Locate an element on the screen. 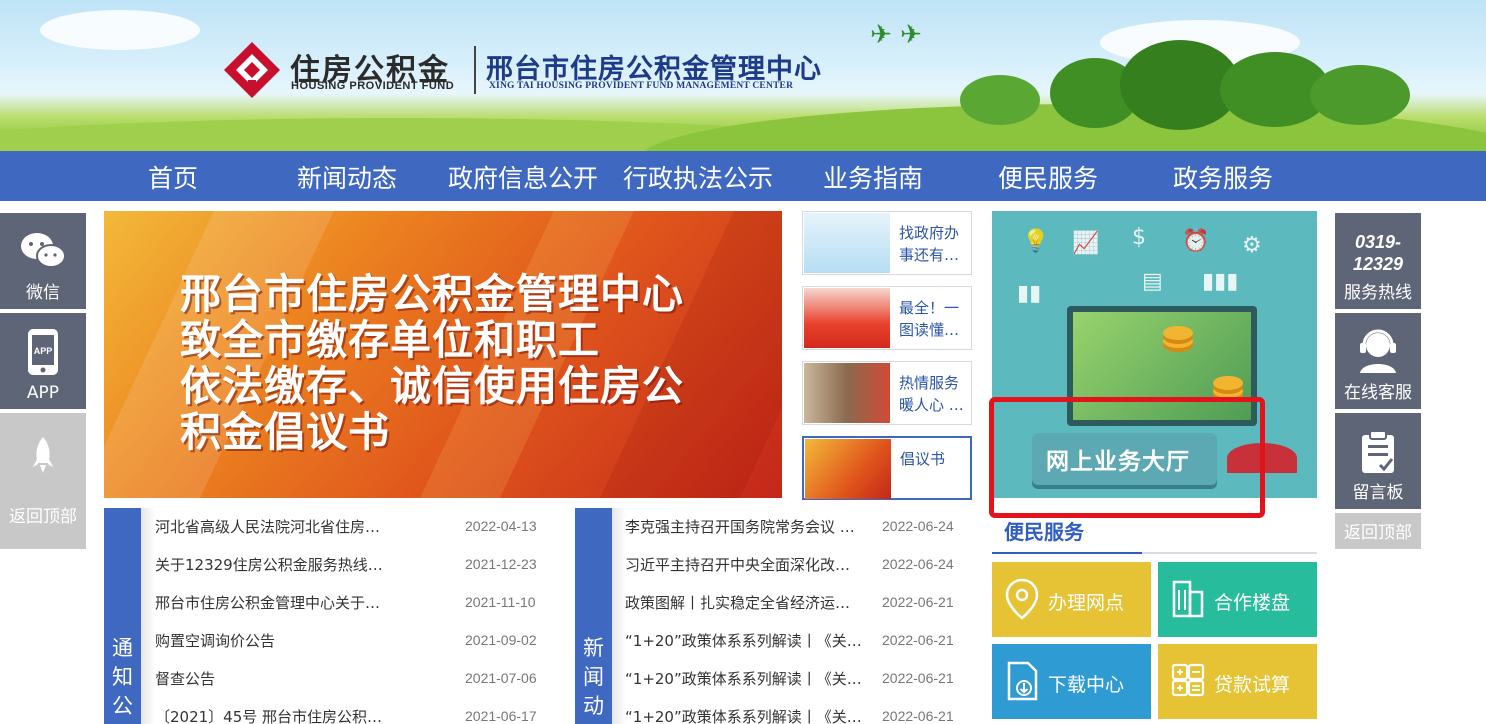  nav-law-enforcement: 行政执法公示 is located at coordinates (698, 177).